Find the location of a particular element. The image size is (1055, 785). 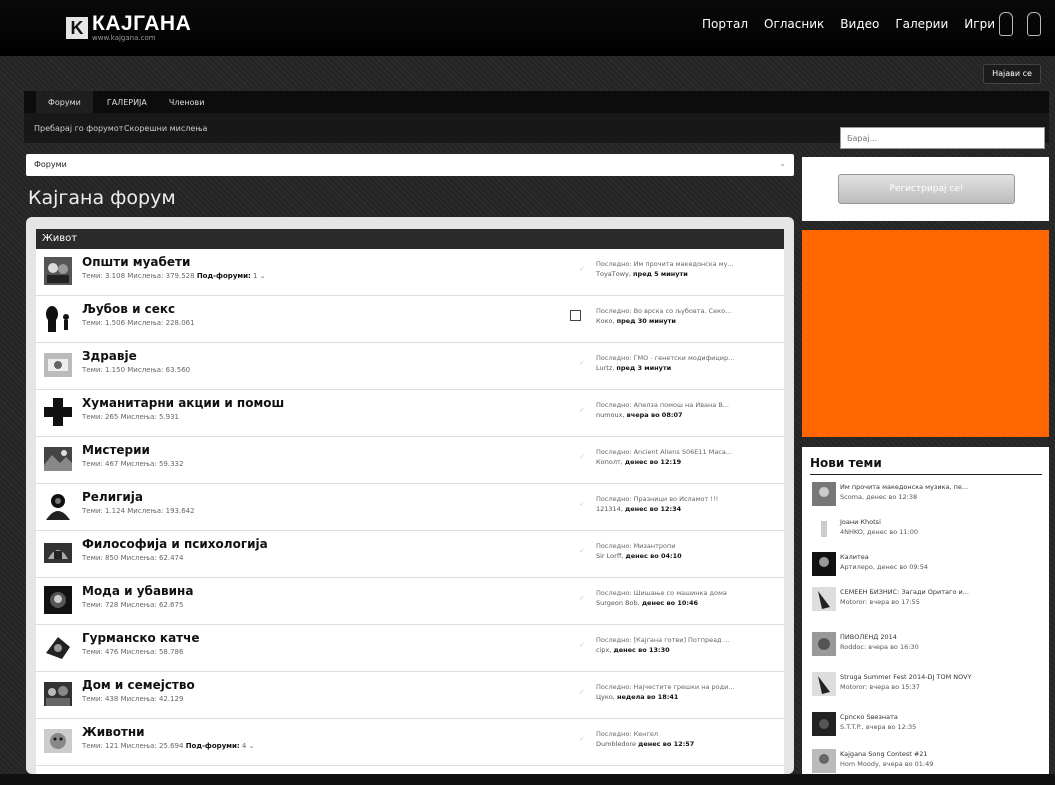

ad-banner is located at coordinates (925, 333).